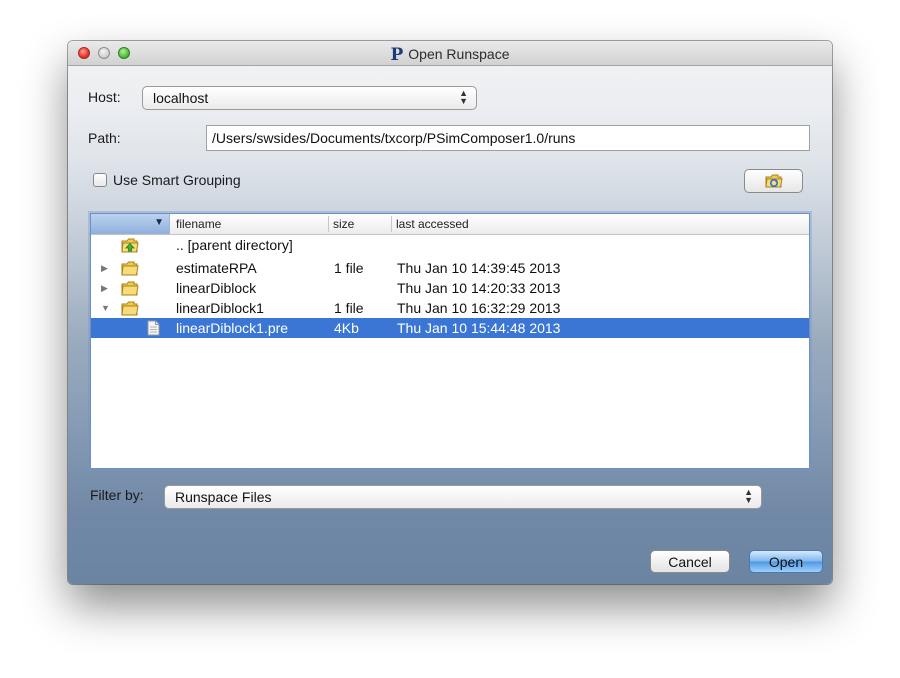 The width and height of the screenshot is (900, 678). What do you see at coordinates (479, 288) in the screenshot?
I see `last-accessed-cell: Thu Jan 10 14:20:33 2013` at bounding box center [479, 288].